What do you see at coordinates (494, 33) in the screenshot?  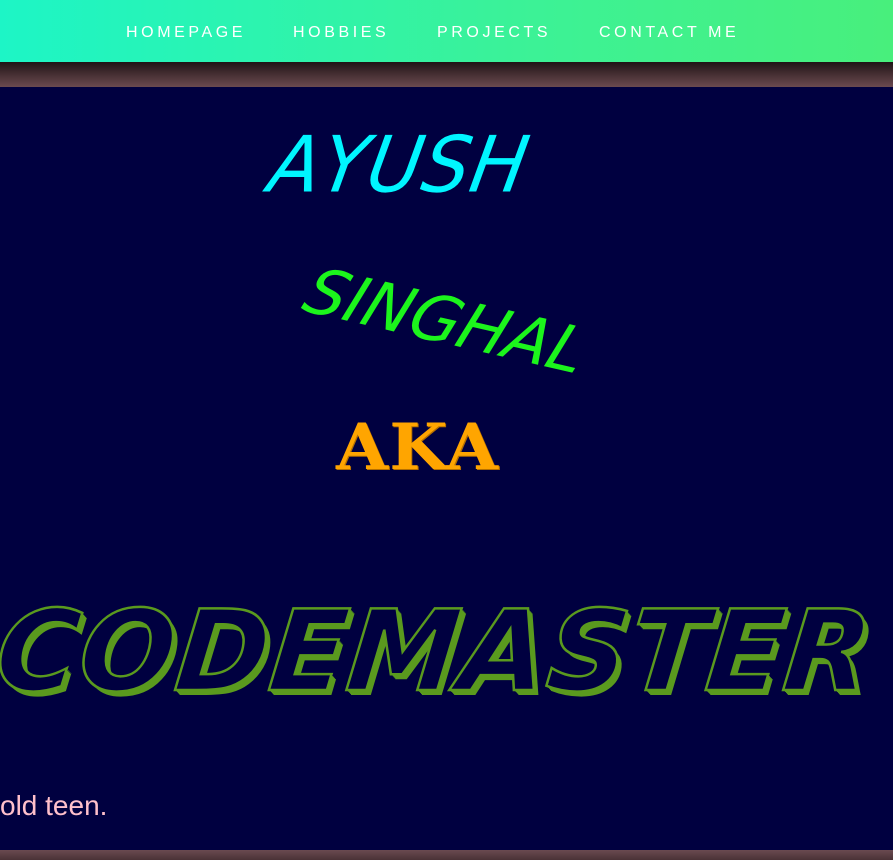 I see `nav-link-projects: PROJECTS` at bounding box center [494, 33].